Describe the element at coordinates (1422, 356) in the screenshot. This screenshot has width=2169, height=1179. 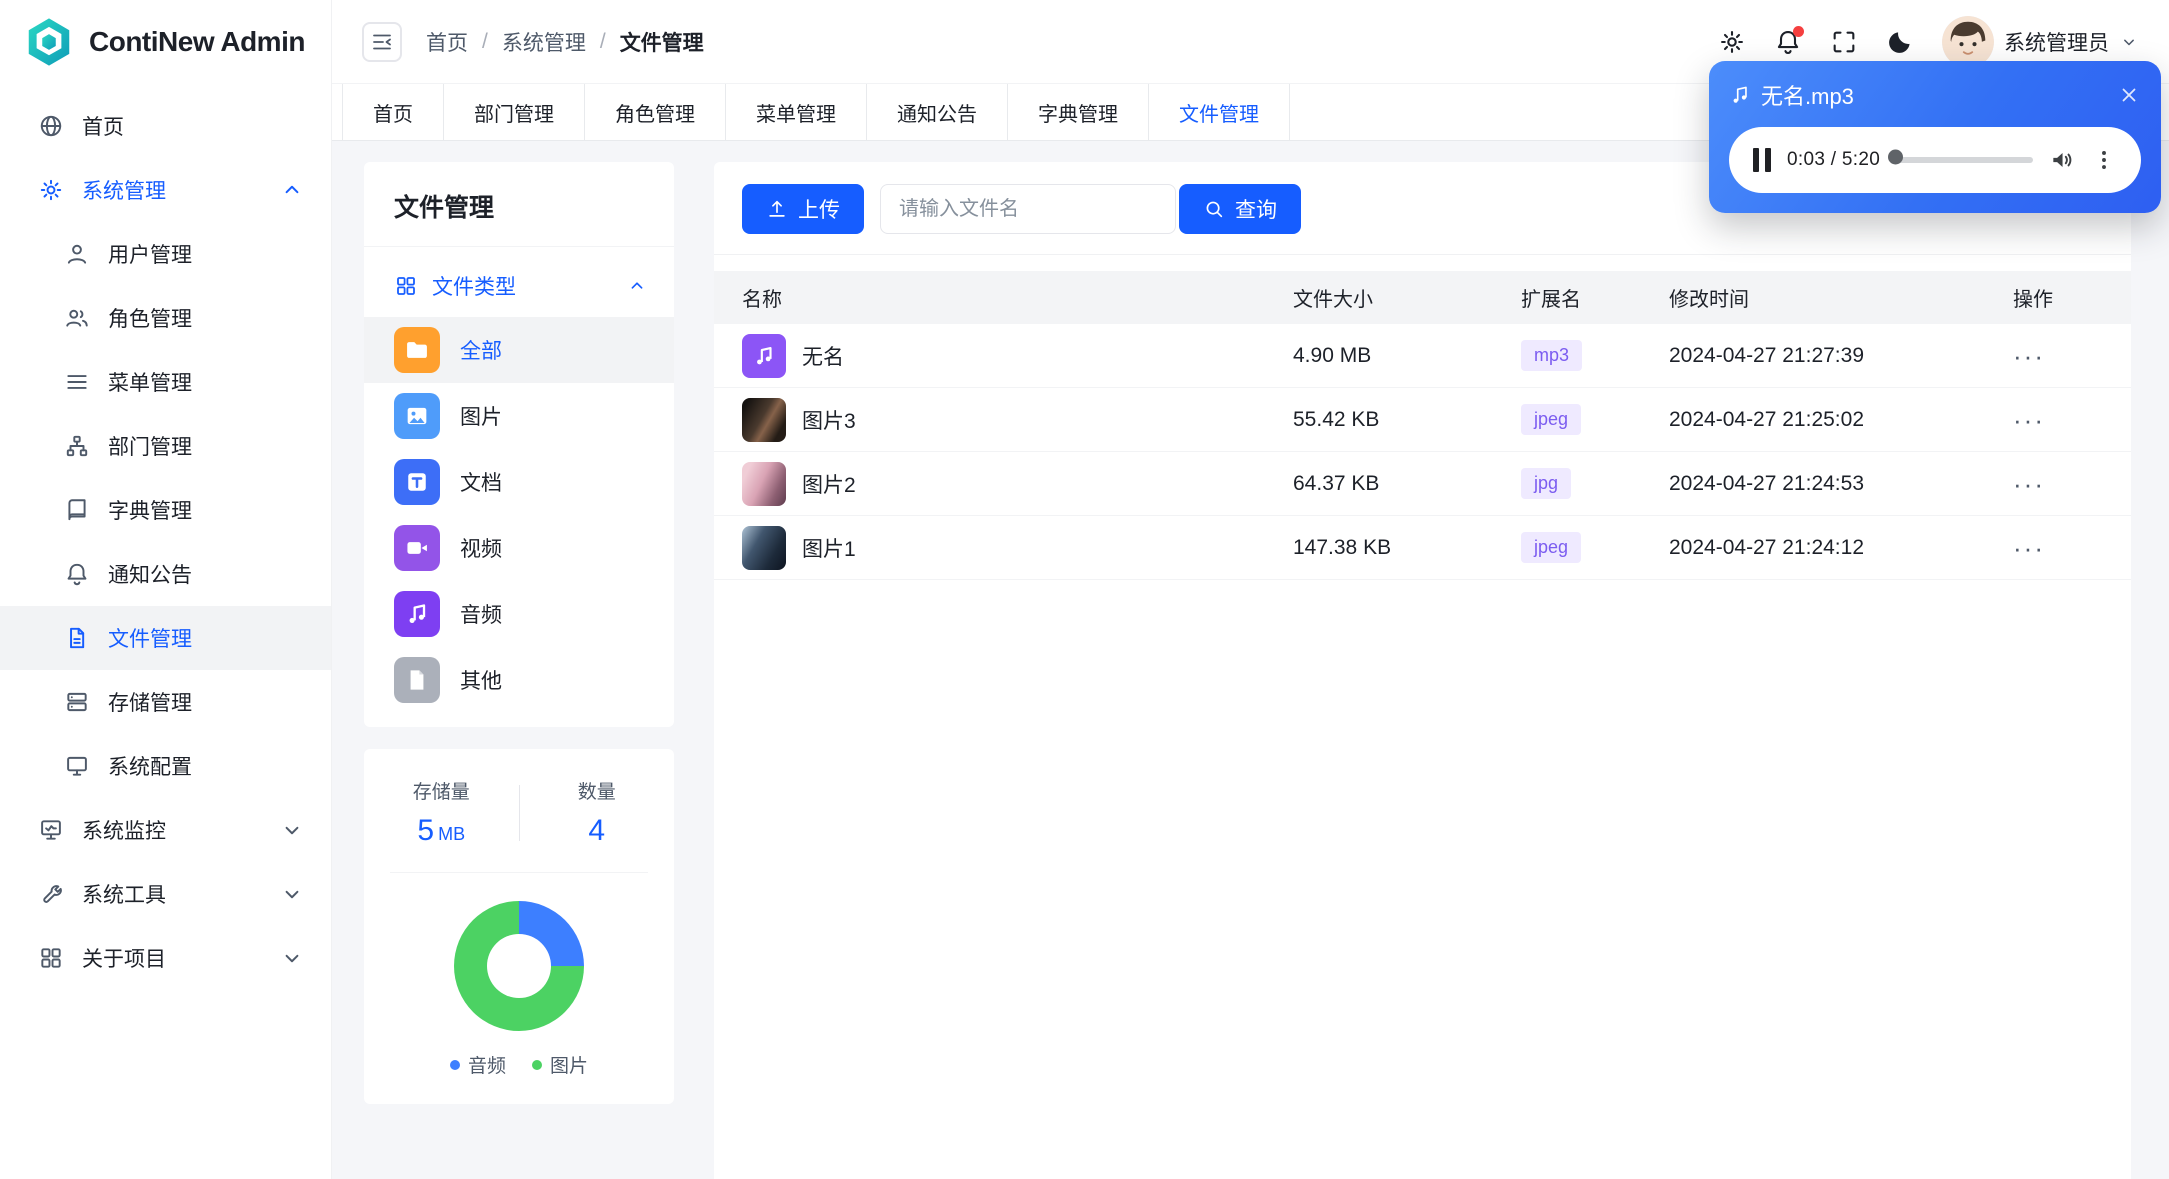
I see `table-row: 无名 4.90 MB mp3 2024-04-27 21:27:39 ···` at that location.